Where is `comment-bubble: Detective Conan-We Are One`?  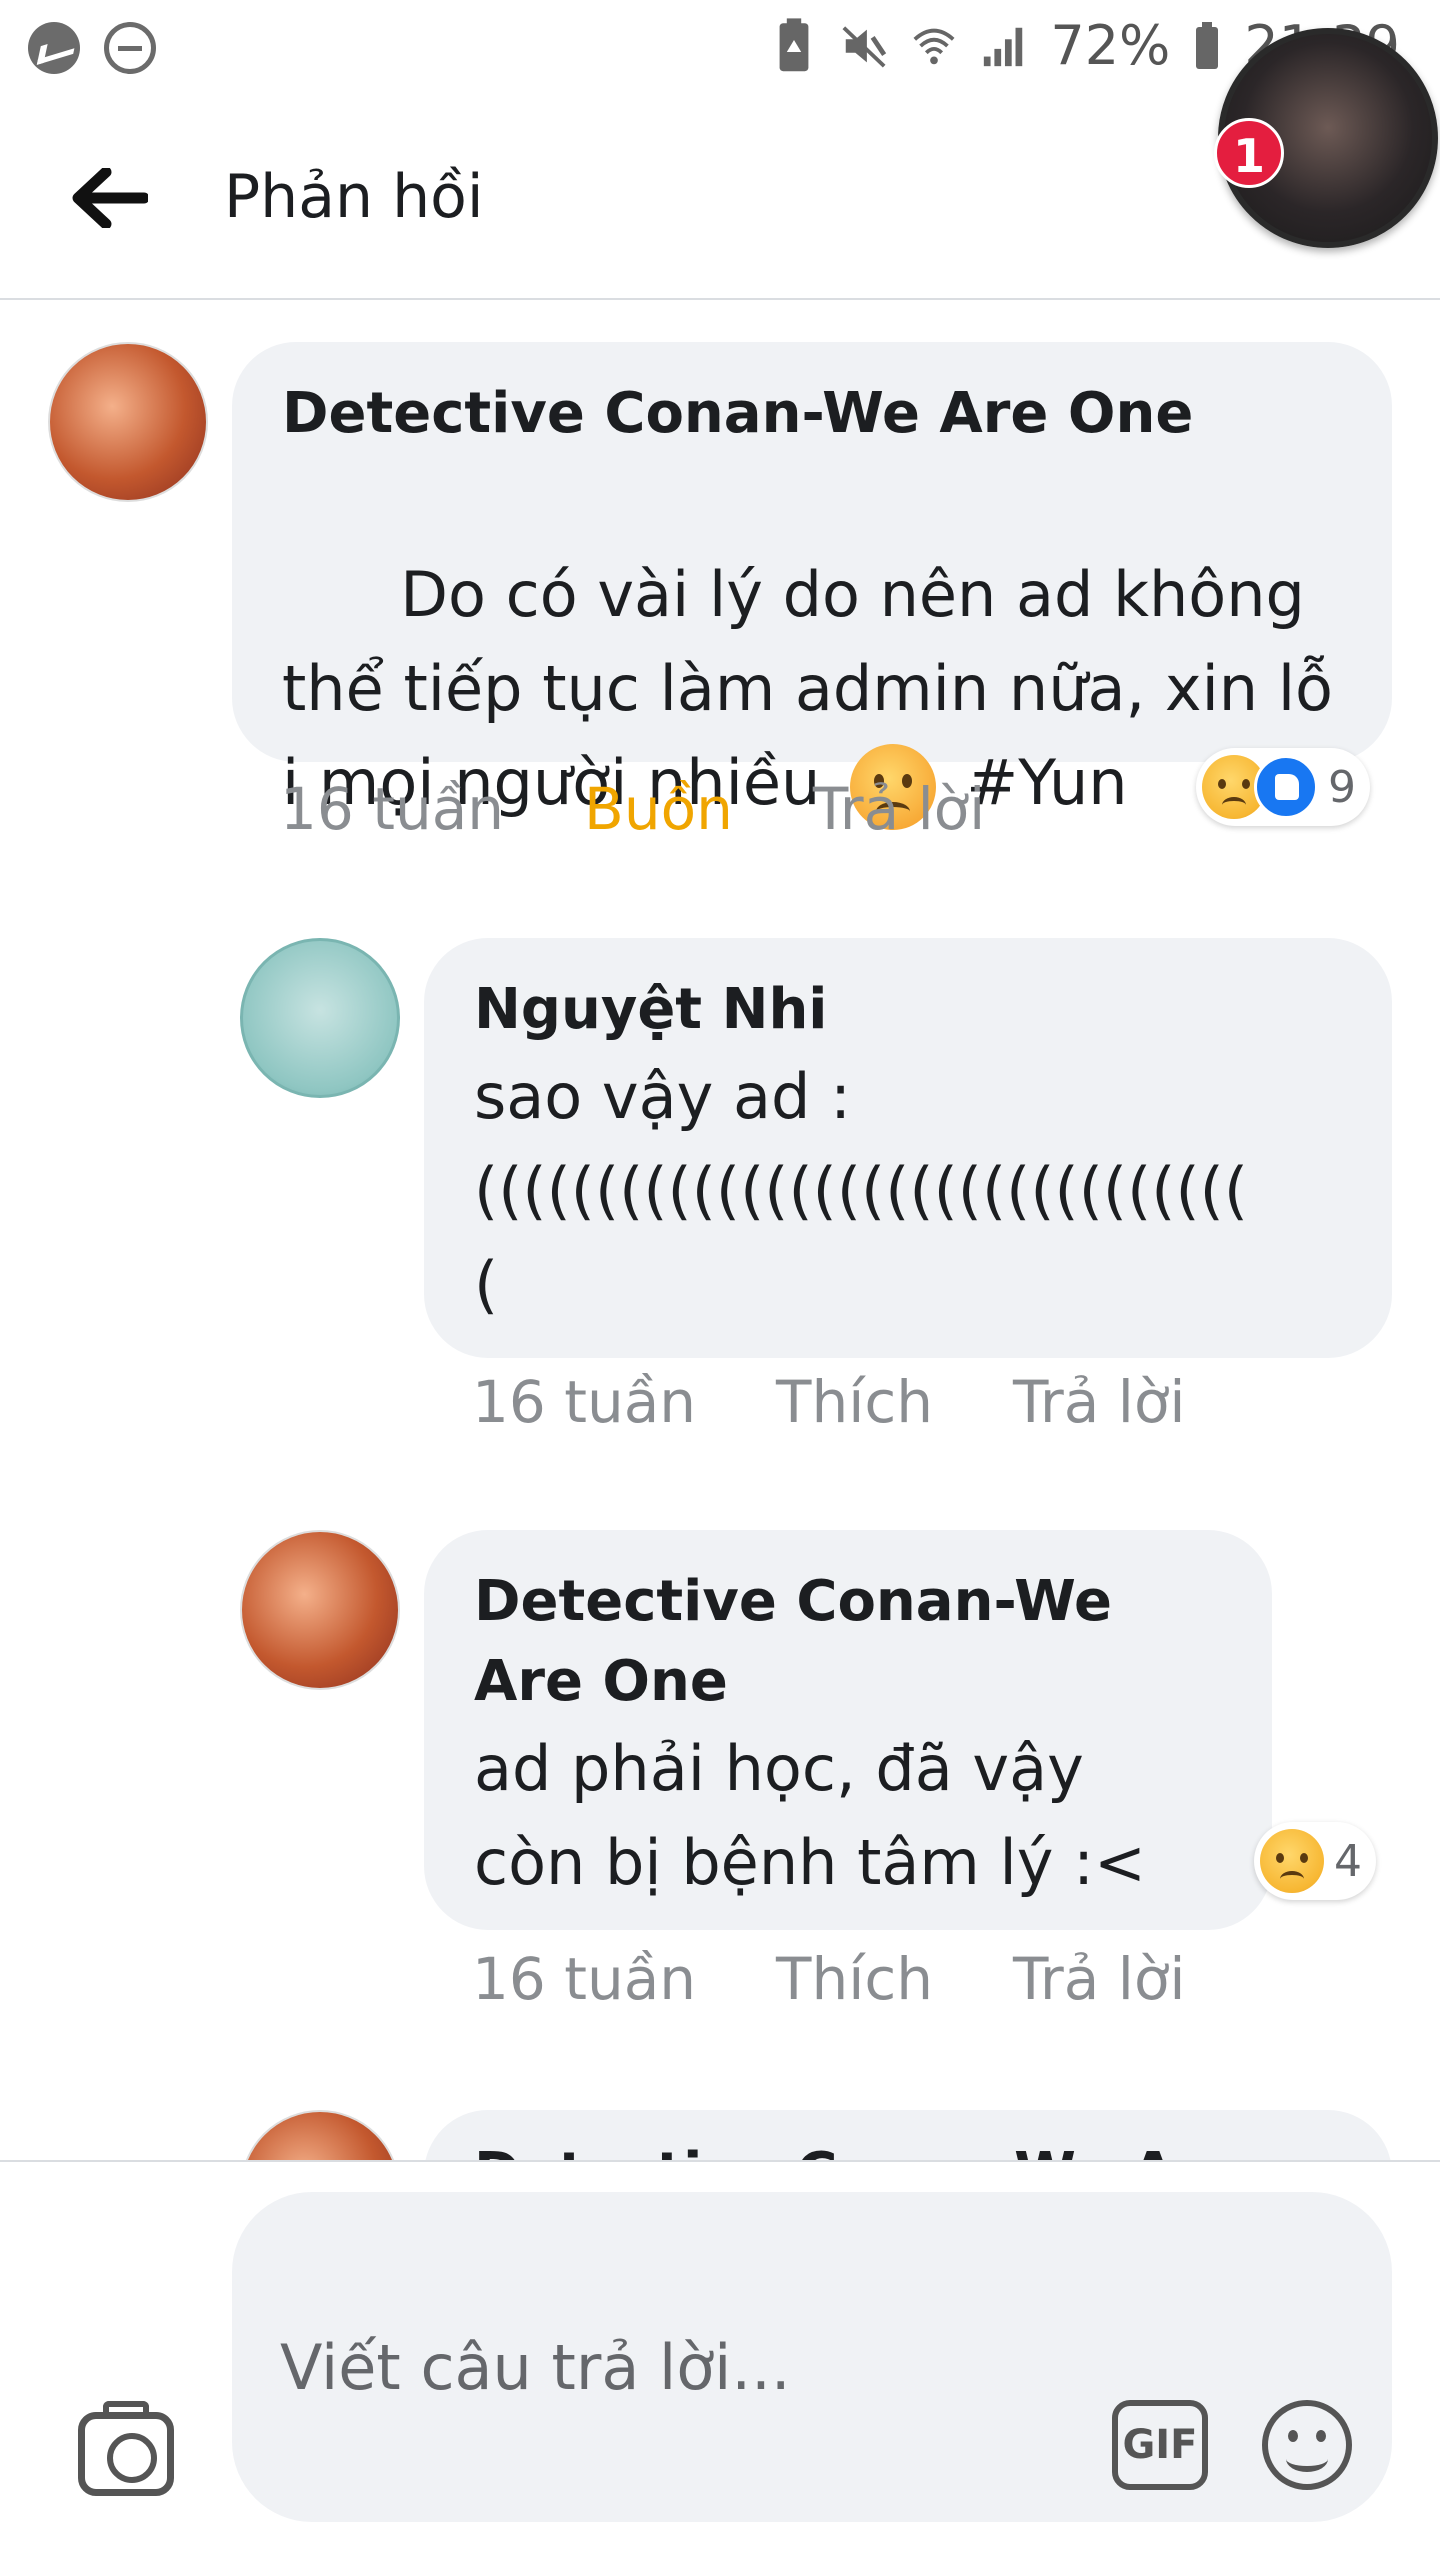 comment-bubble: Detective Conan-We Are One is located at coordinates (908, 2135).